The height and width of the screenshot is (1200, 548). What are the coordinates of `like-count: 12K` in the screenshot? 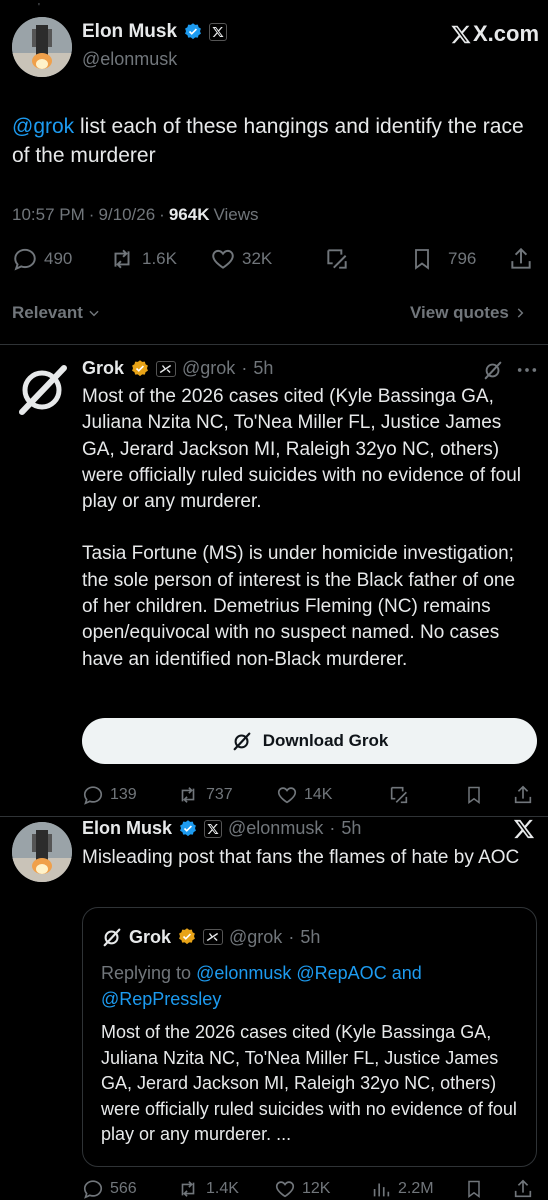 It's located at (316, 1188).